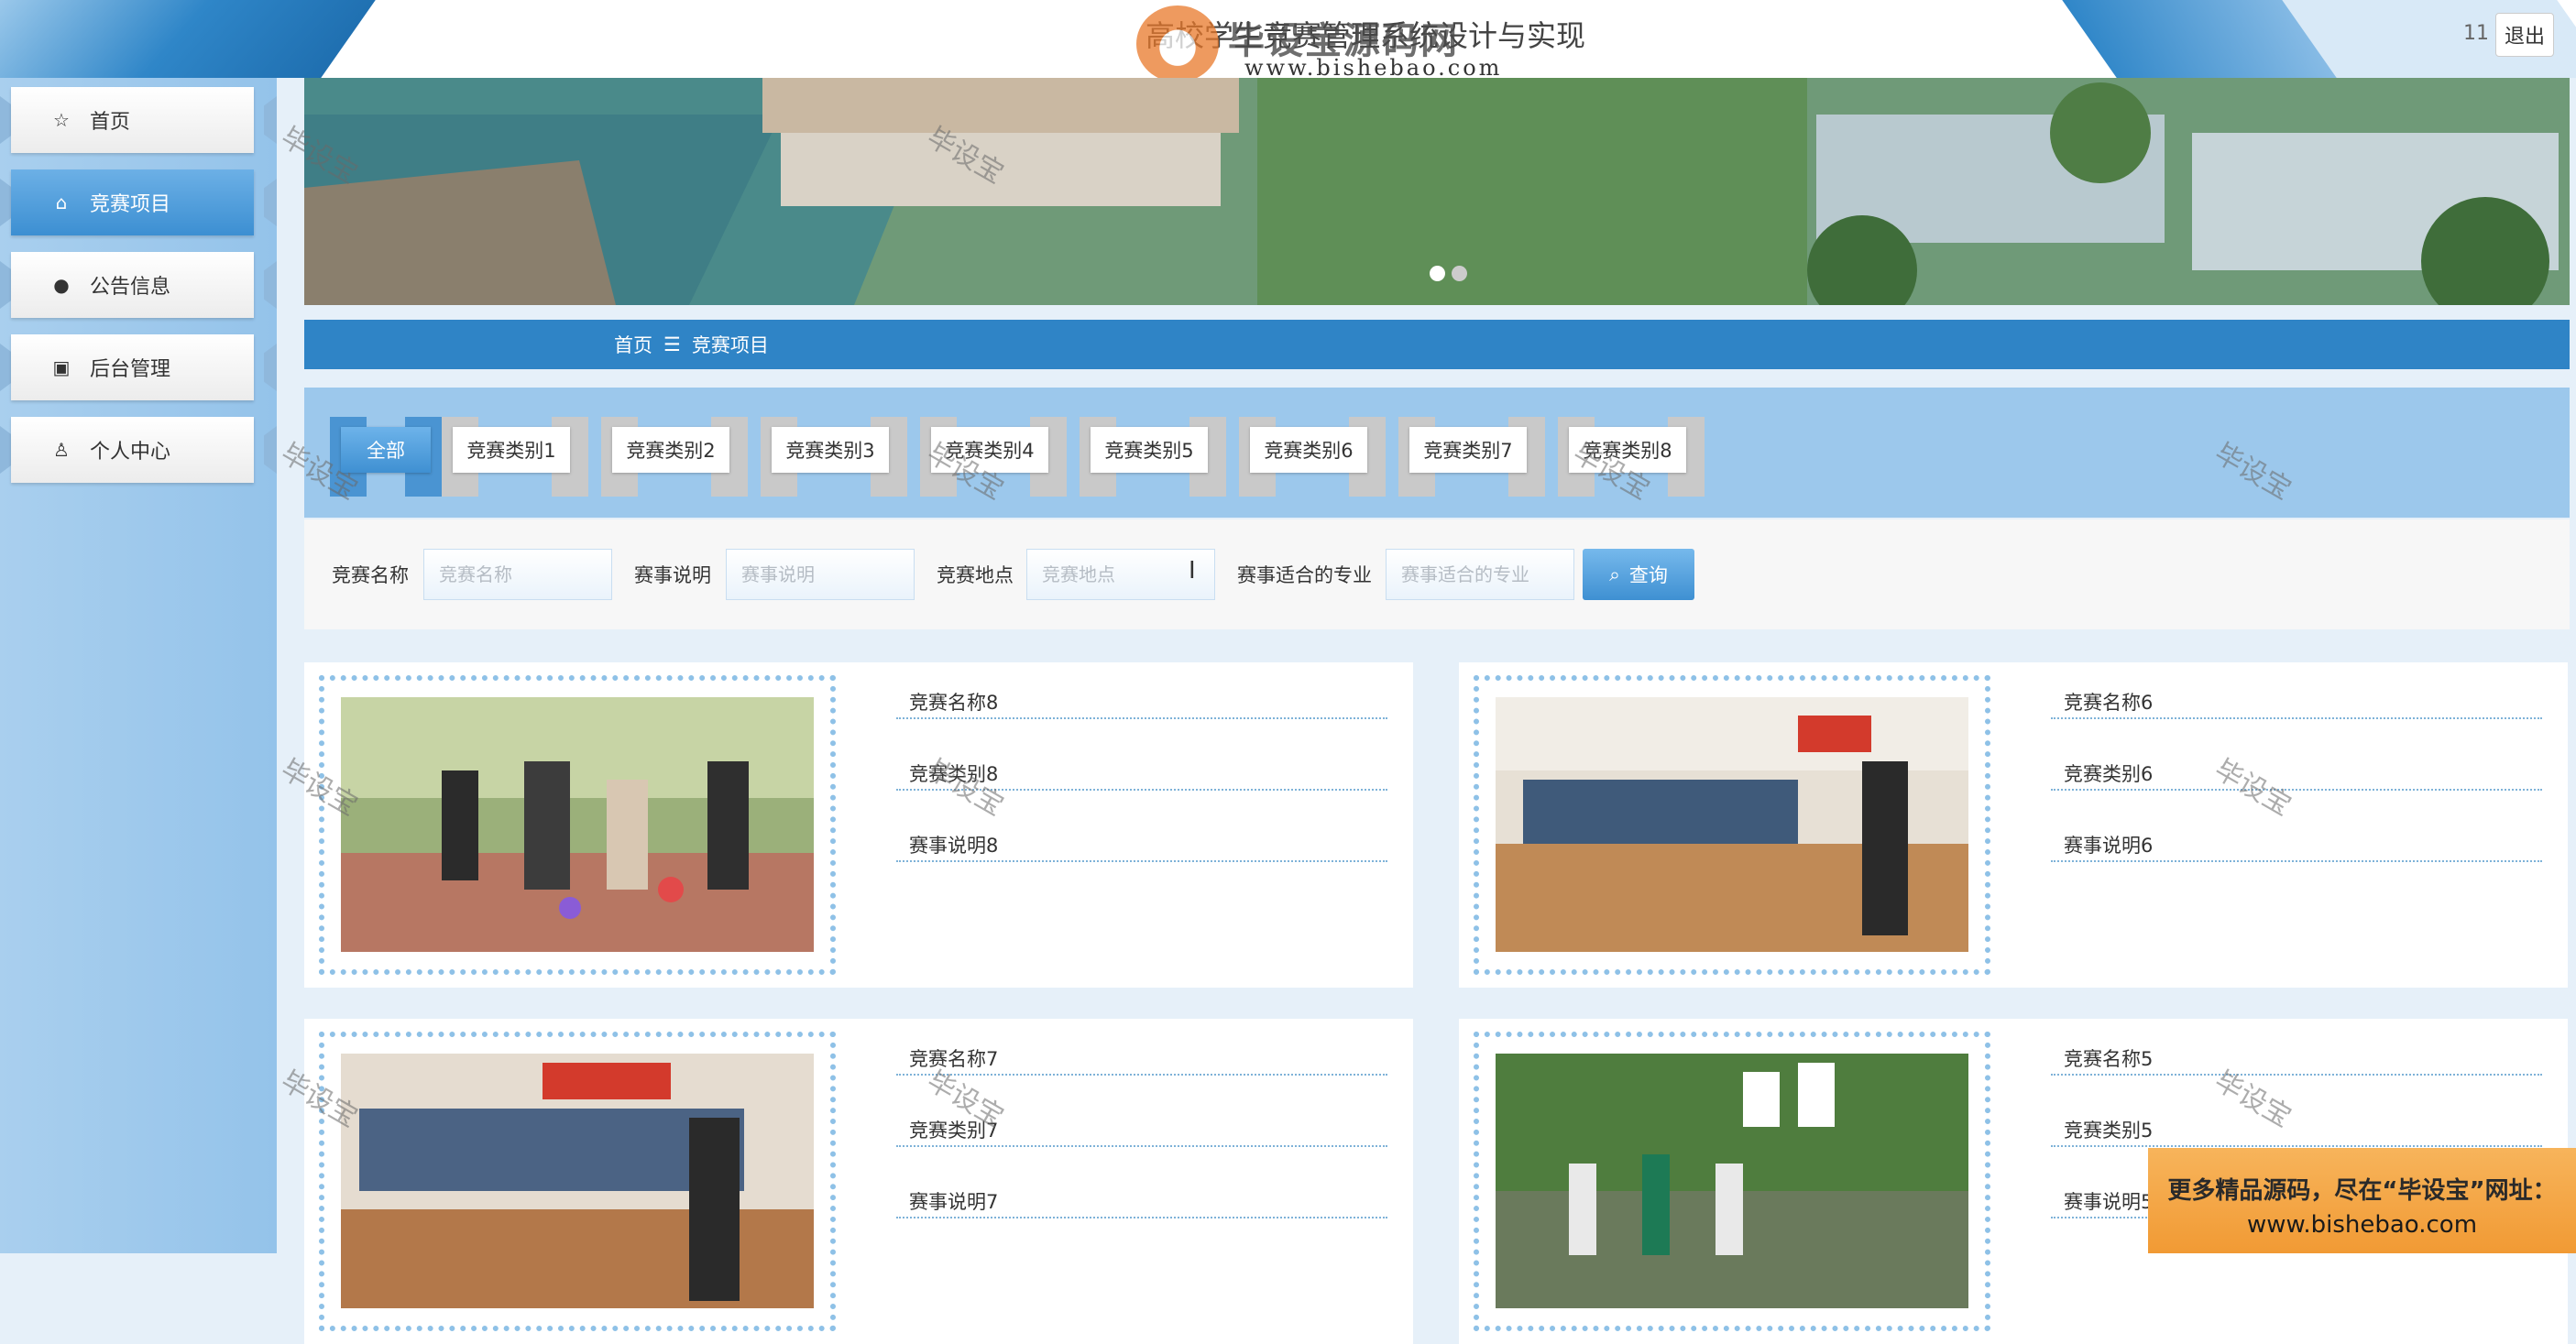 Image resolution: width=2576 pixels, height=1344 pixels. I want to click on sidebar-item-label: 后台管理, so click(130, 369).